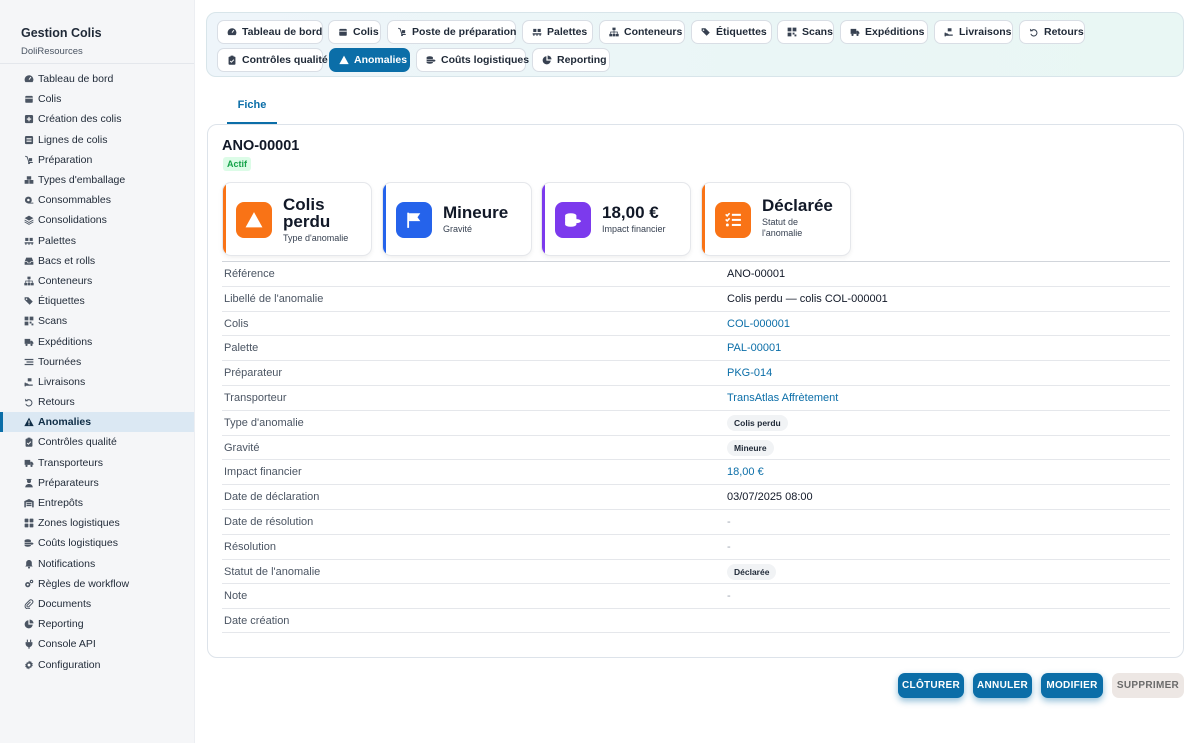  I want to click on detail-link: TransAtlas Affrètement, so click(782, 398).